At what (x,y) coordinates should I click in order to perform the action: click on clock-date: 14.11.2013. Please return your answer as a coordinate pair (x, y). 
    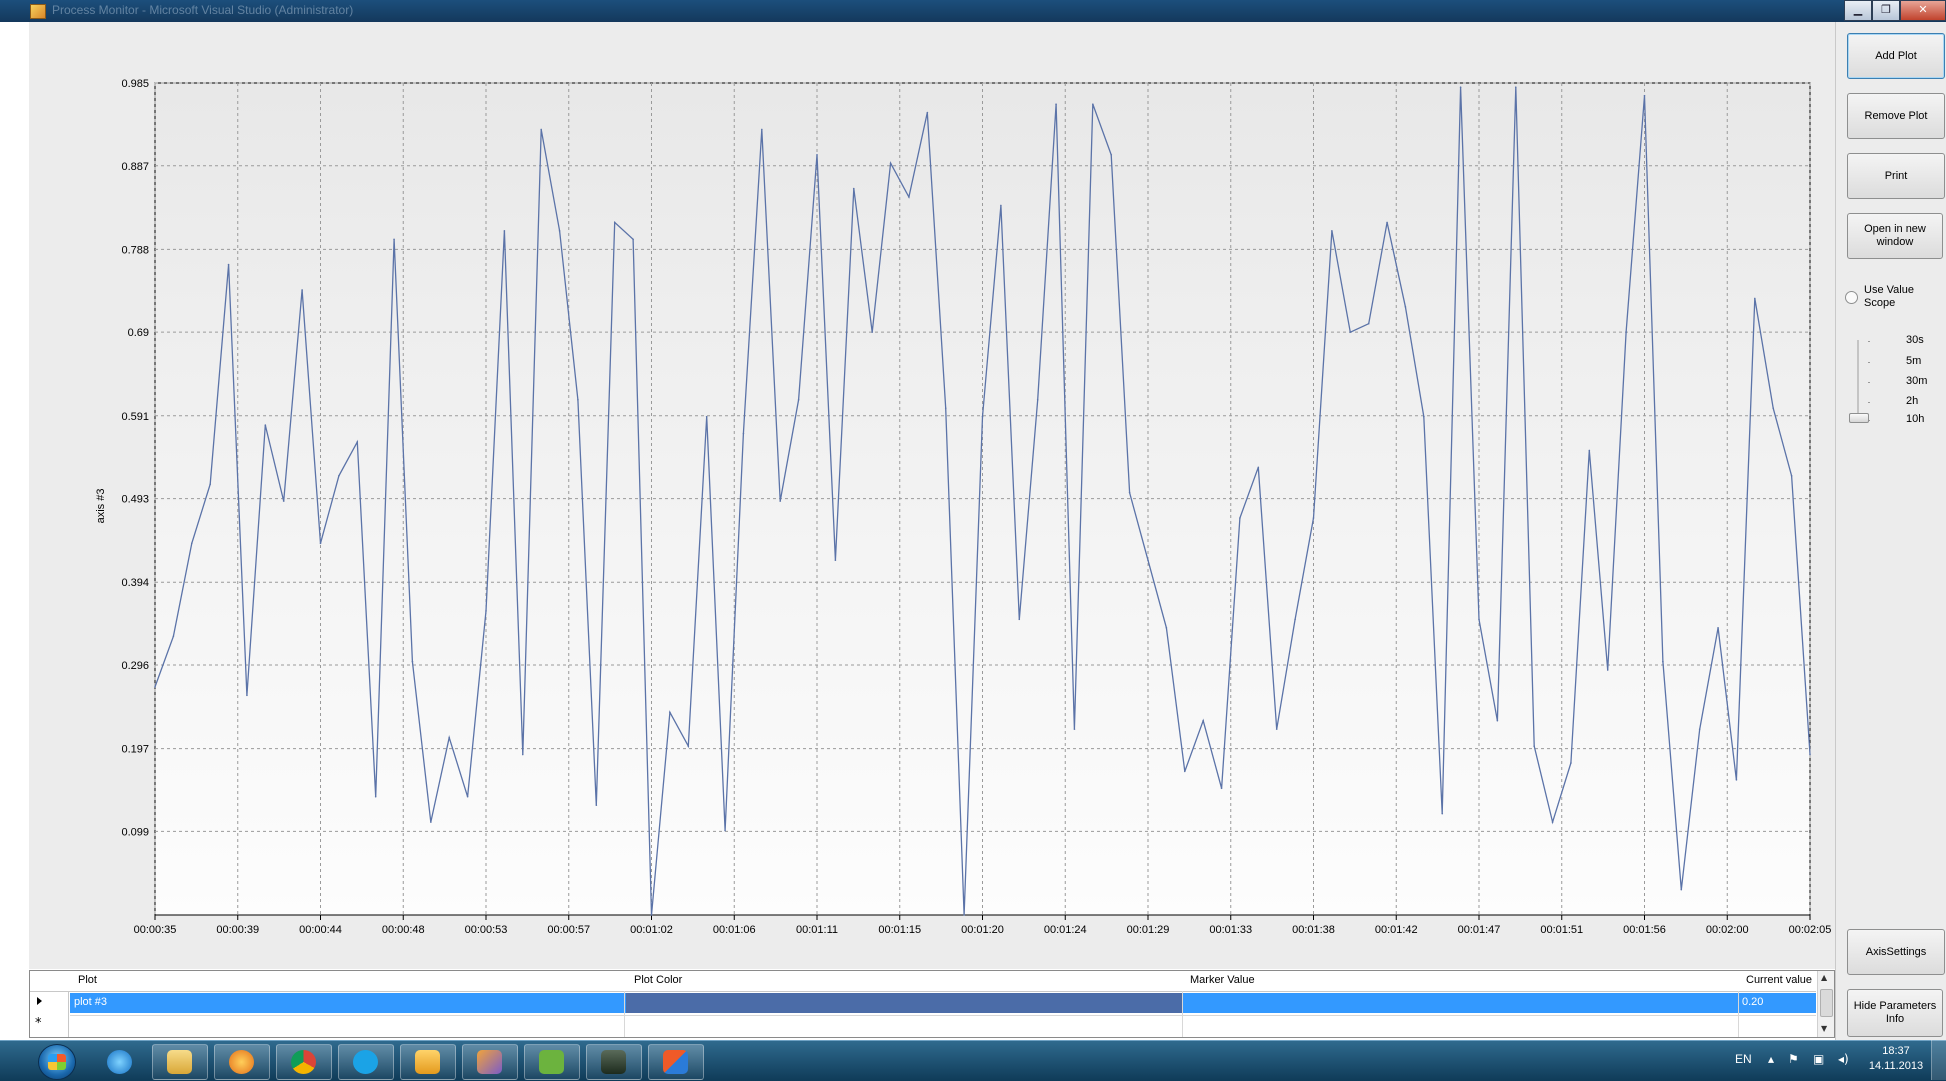
    Looking at the image, I should click on (1896, 1066).